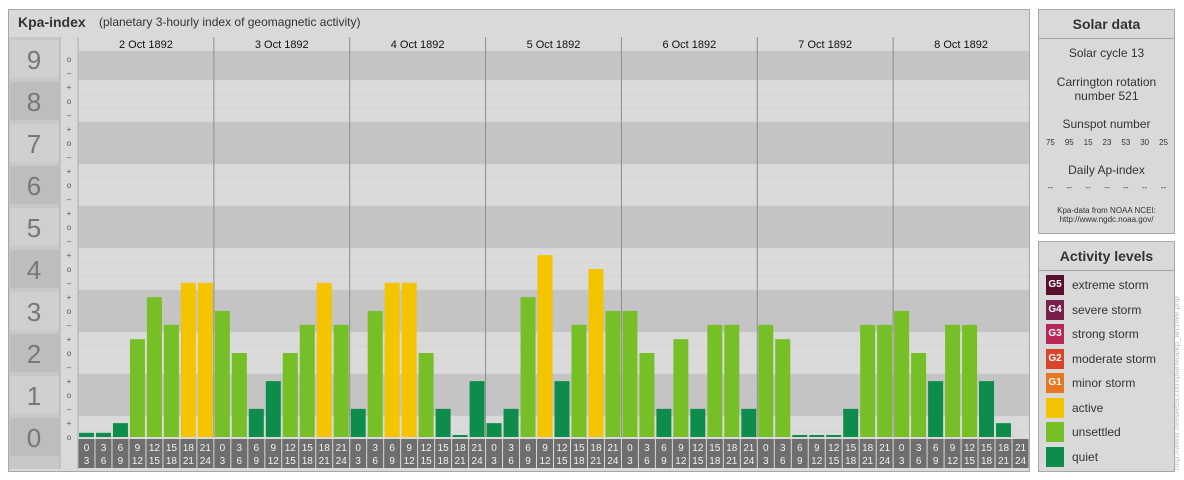  Describe the element at coordinates (34, 354) in the screenshot. I see `y-major-tick: 2` at that location.